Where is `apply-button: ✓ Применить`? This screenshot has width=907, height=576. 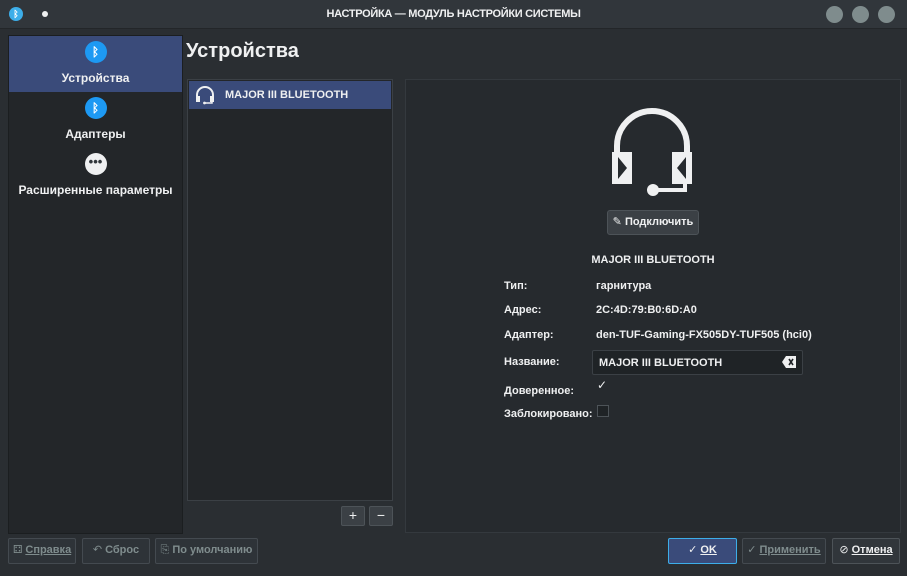 apply-button: ✓ Применить is located at coordinates (784, 551).